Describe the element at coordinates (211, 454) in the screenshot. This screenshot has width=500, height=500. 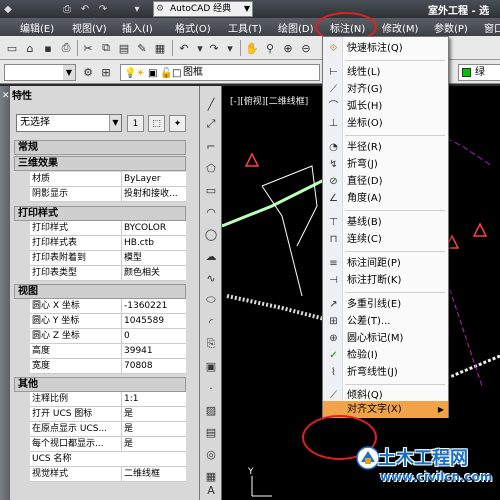
I see `region-icon: ◎` at that location.